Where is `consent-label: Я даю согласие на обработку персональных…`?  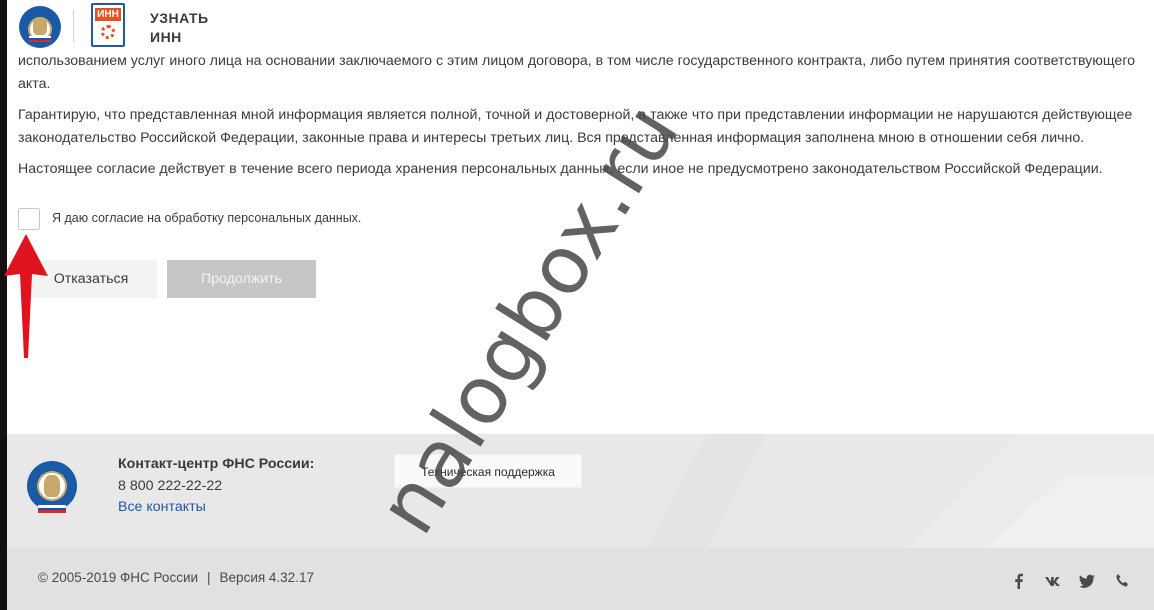 consent-label: Я даю согласие на обработку персональных… is located at coordinates (206, 218).